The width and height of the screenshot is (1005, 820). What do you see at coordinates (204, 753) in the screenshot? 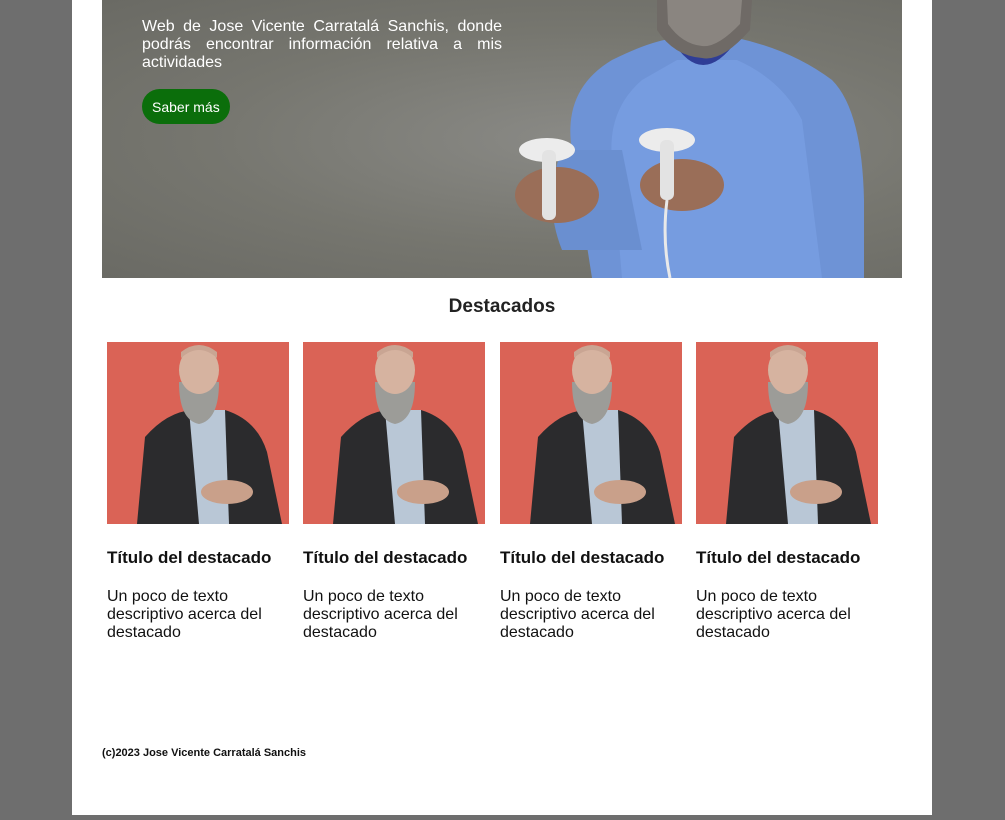
I see `footer-copyright: (c)2023 Jose Vicente Carratalá Sanchis` at bounding box center [204, 753].